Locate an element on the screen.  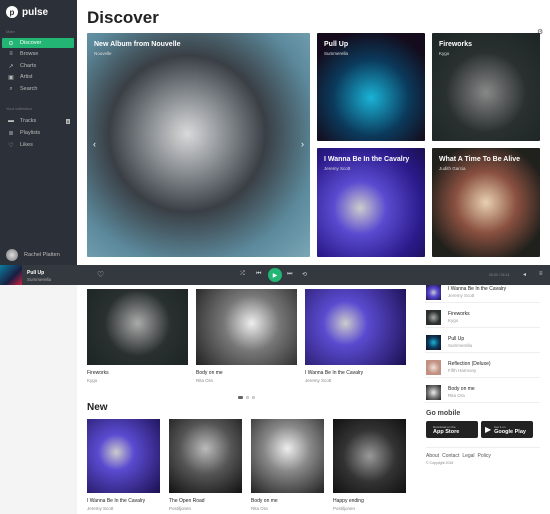
list-item: Pull Up Summerella is located at coordinates (482, 343).